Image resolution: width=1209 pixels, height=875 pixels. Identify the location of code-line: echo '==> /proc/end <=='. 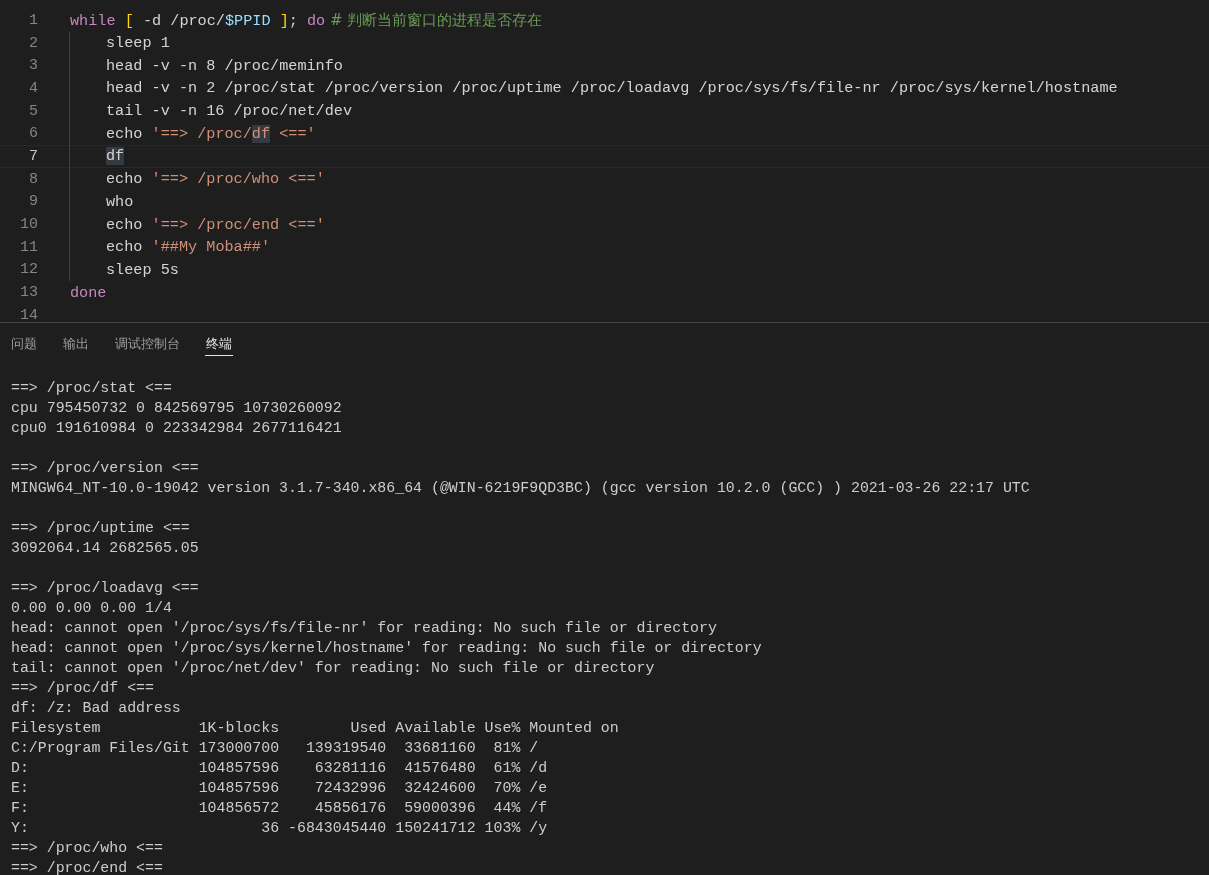
(215, 224).